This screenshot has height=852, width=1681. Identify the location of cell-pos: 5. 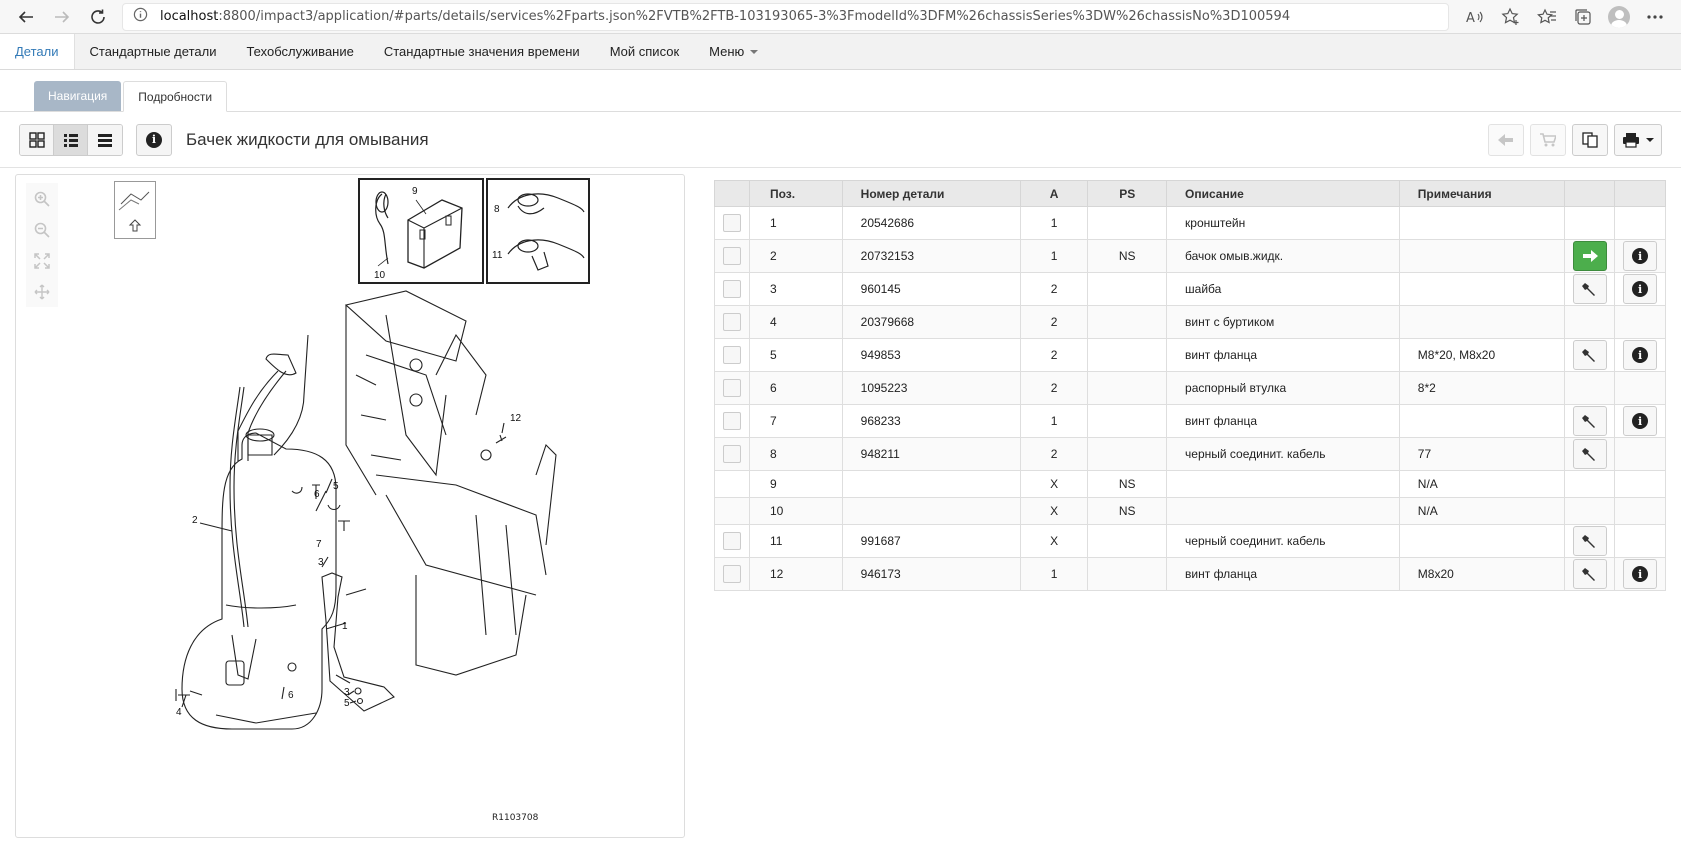
(796, 355).